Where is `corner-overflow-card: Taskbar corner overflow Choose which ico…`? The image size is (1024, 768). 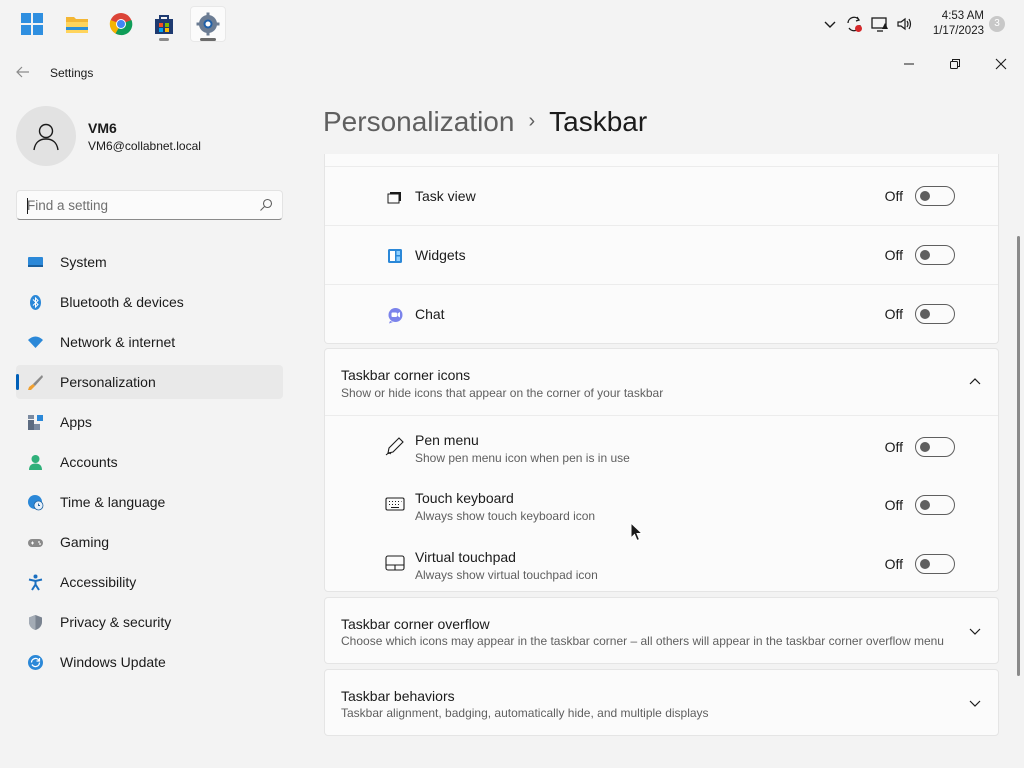
corner-overflow-card: Taskbar corner overflow Choose which ico… is located at coordinates (661, 630).